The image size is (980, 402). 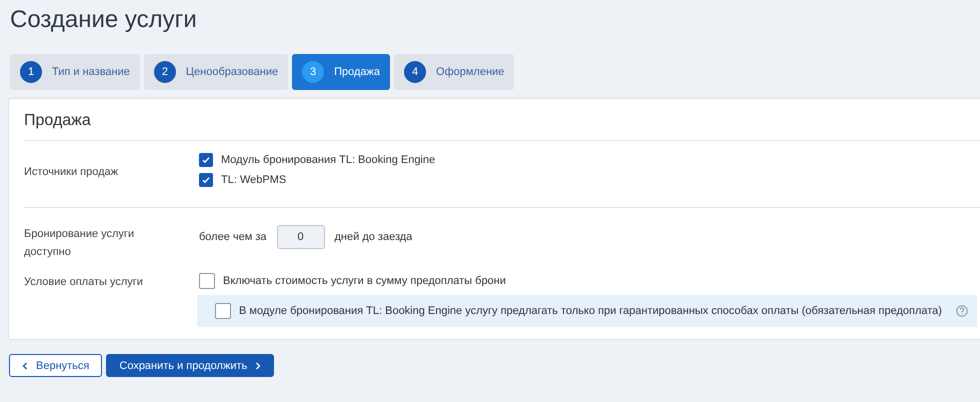 What do you see at coordinates (962, 311) in the screenshot?
I see `help-icon` at bounding box center [962, 311].